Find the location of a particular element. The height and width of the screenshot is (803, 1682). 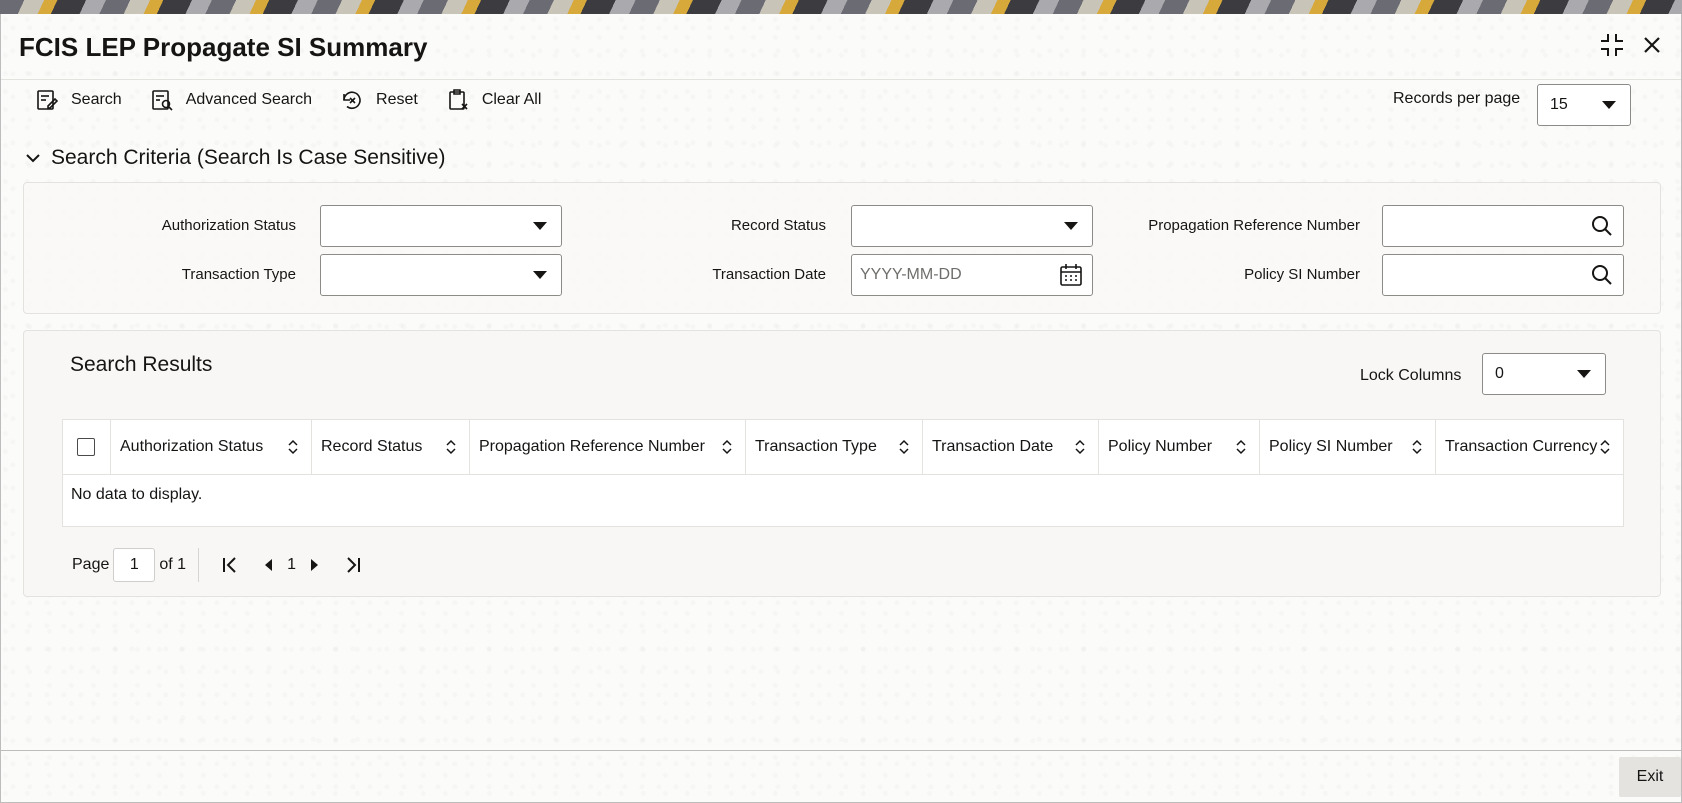

propagation-reference-number-label: Propagation Reference Number is located at coordinates (1254, 225).